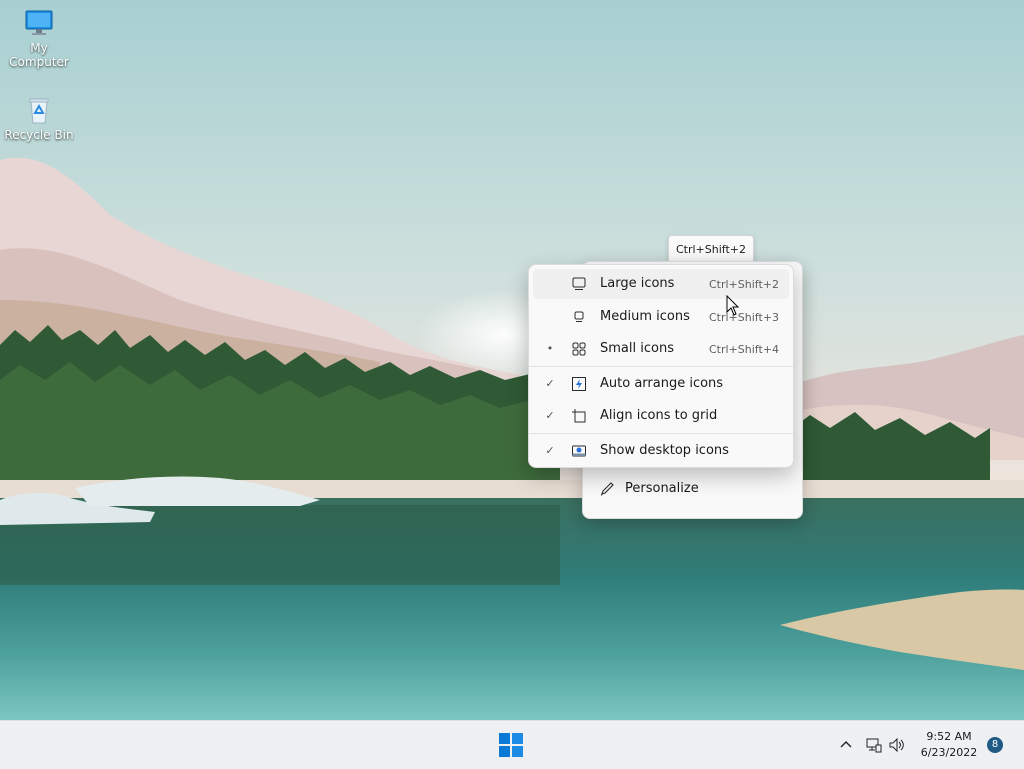 The width and height of the screenshot is (1024, 769). I want to click on menu-item-medium-icons: Medium icons Ctrl+Shift+3, so click(661, 317).